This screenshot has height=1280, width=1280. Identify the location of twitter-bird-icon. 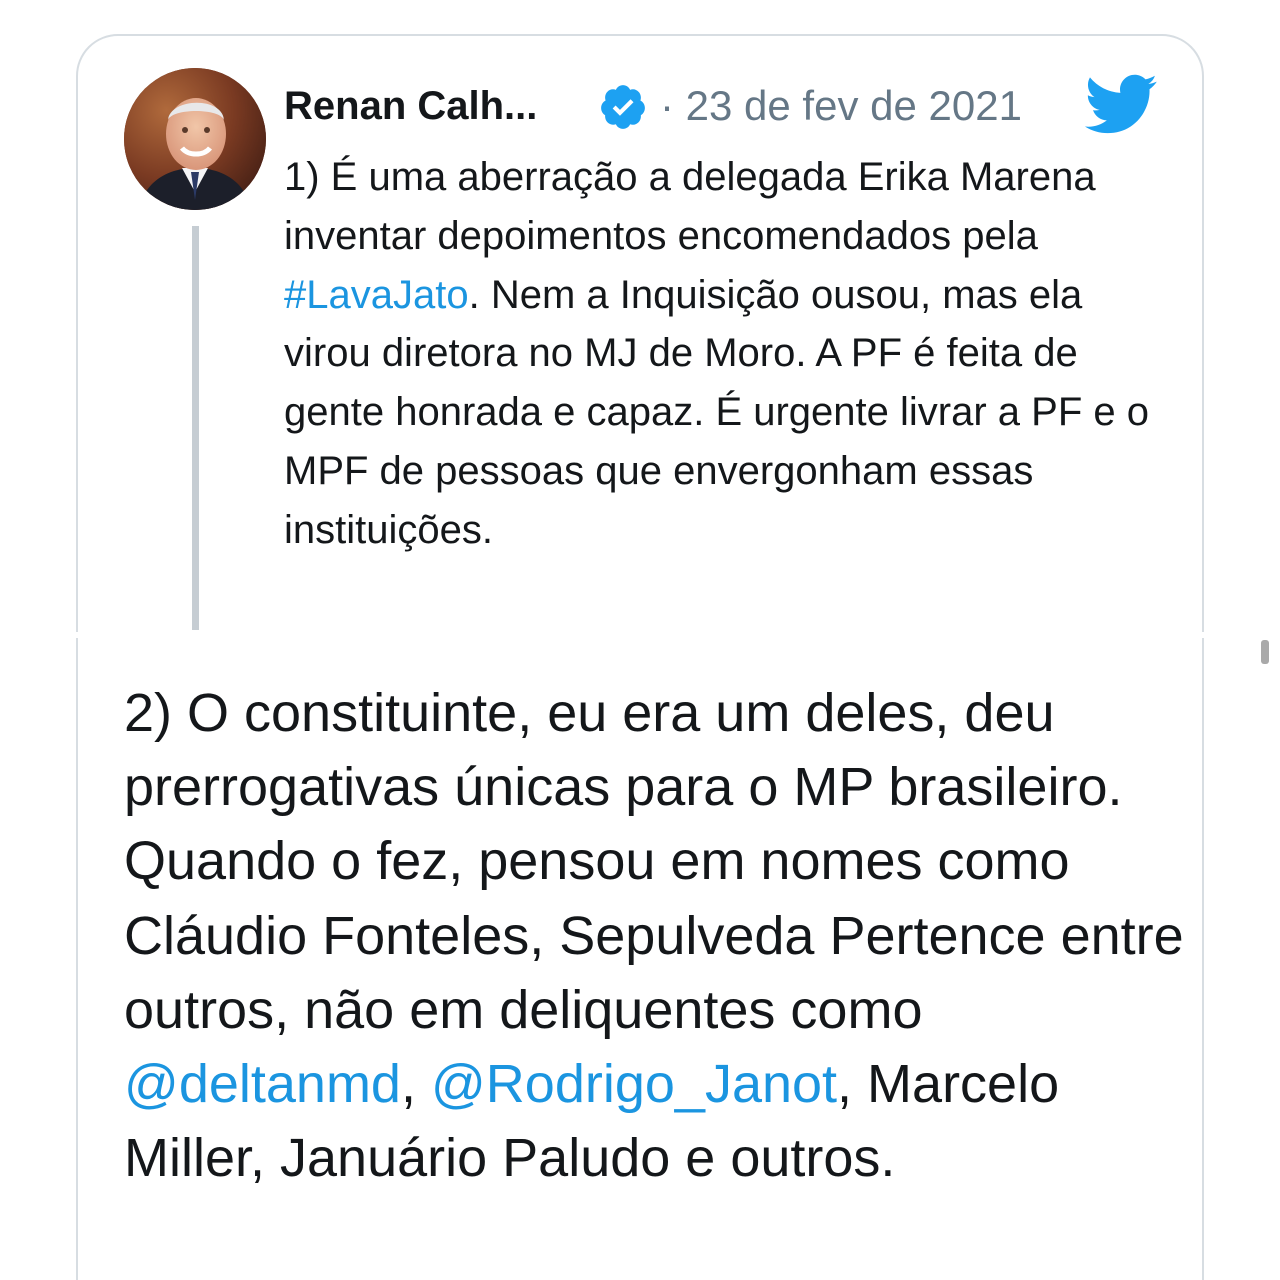
(1120, 104).